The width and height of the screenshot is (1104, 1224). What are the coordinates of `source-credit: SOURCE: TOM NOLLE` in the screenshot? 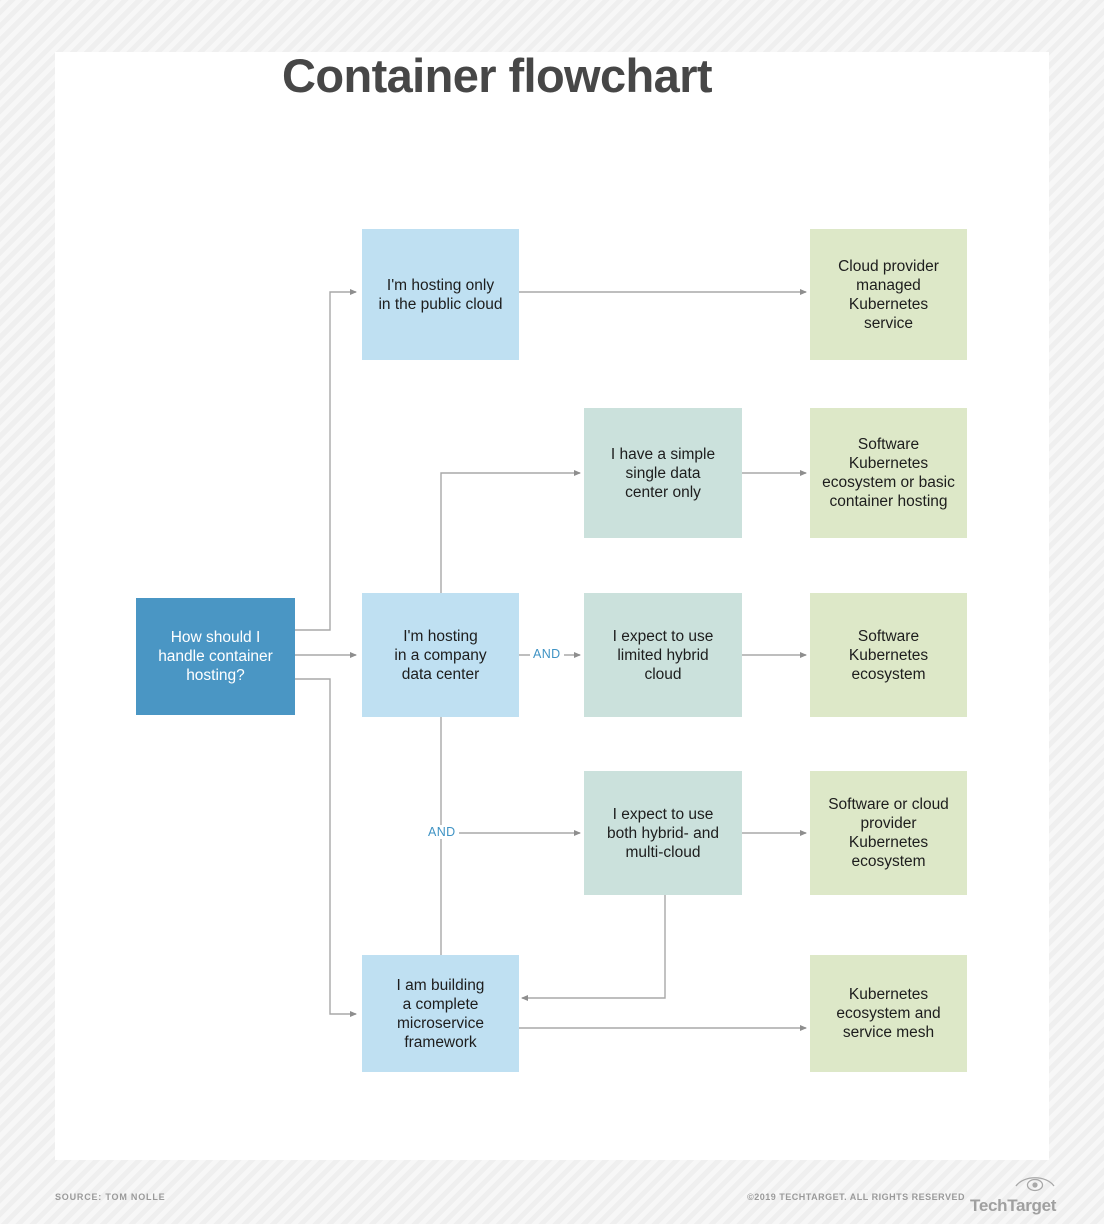 It's located at (110, 1197).